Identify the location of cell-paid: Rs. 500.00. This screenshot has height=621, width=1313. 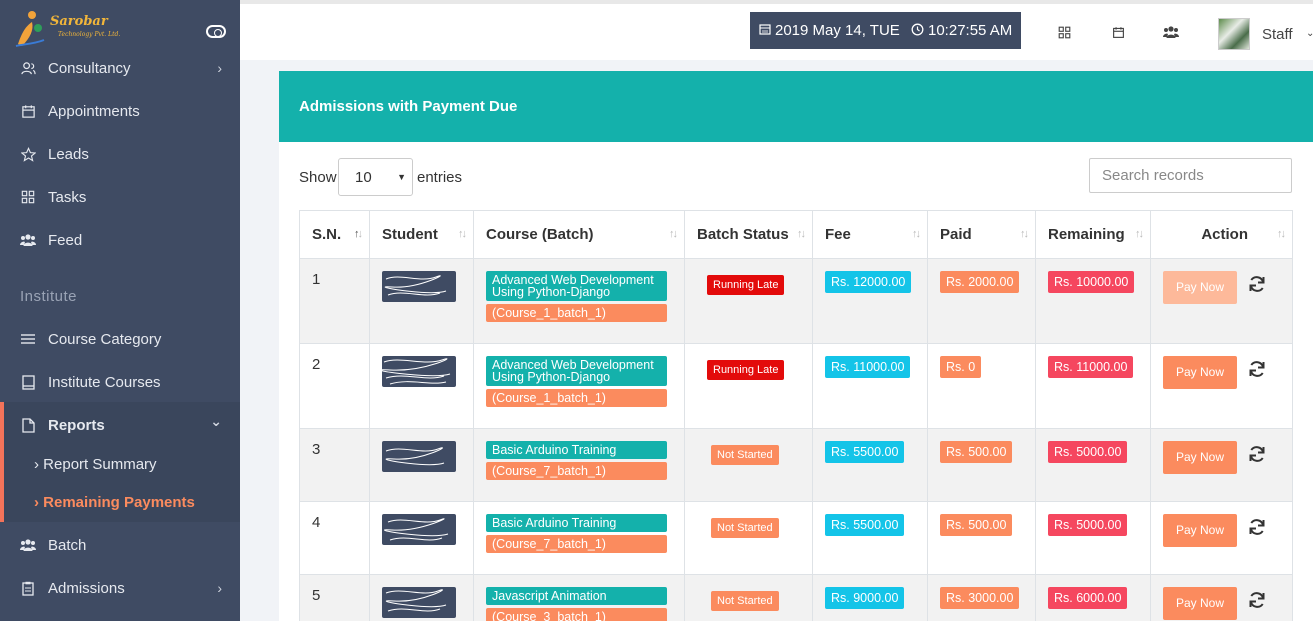
(981, 538).